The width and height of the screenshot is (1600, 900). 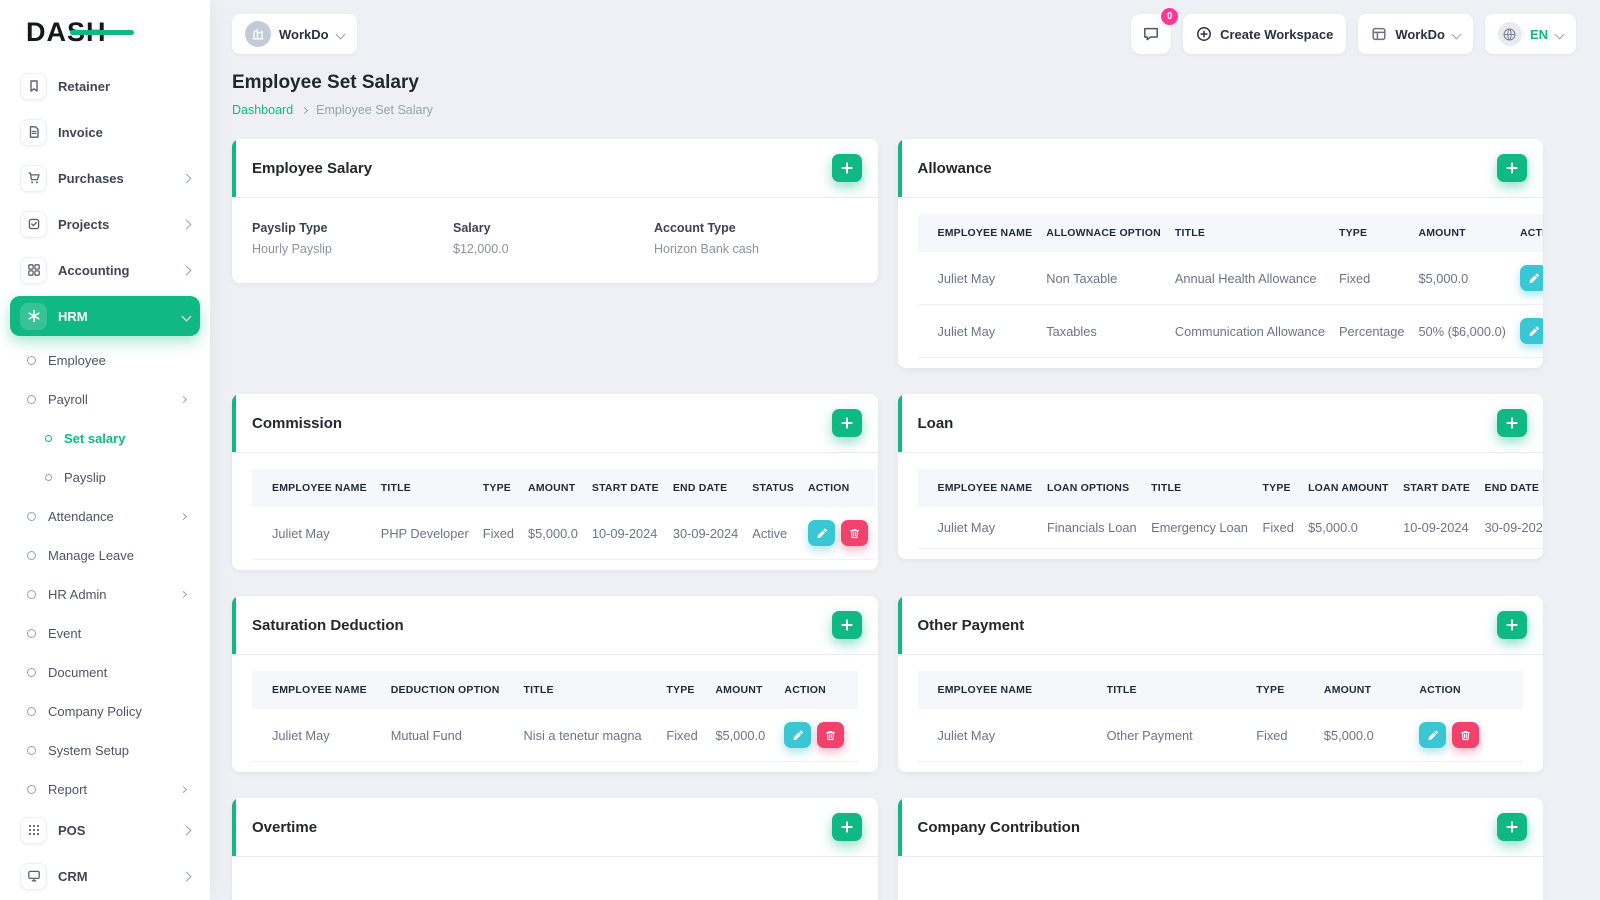 I want to click on sidebar-item-accounting: Accounting, so click(x=105, y=270).